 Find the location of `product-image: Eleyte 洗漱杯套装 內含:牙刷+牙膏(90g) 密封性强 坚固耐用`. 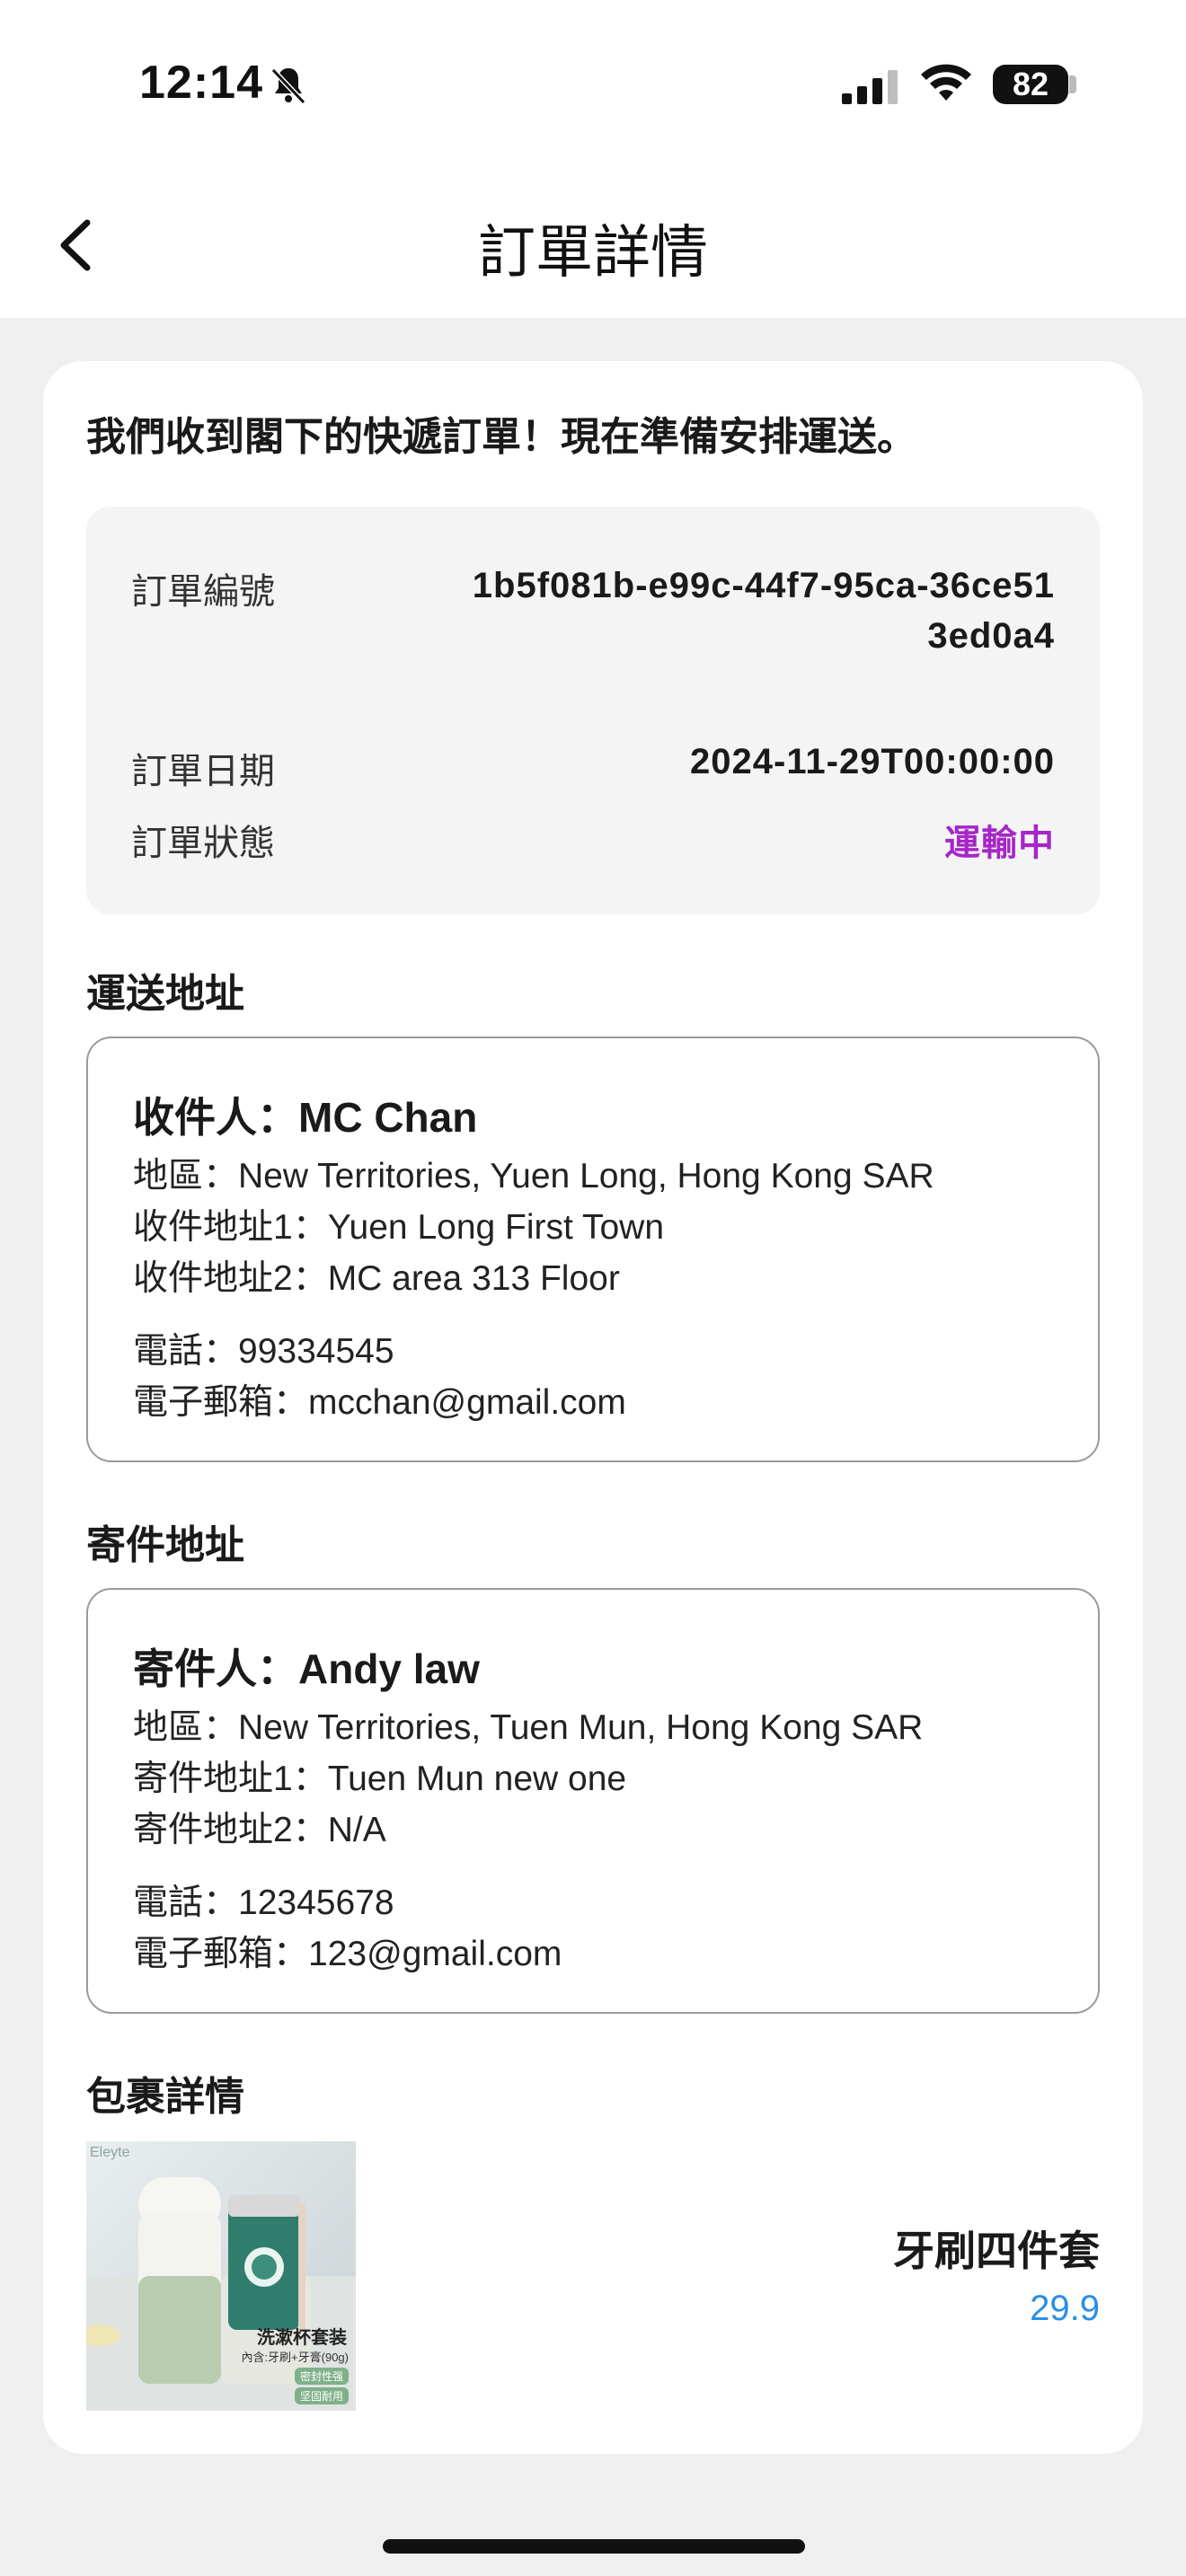

product-image: Eleyte 洗漱杯套装 內含:牙刷+牙膏(90g) 密封性强 坚固耐用 is located at coordinates (221, 2276).